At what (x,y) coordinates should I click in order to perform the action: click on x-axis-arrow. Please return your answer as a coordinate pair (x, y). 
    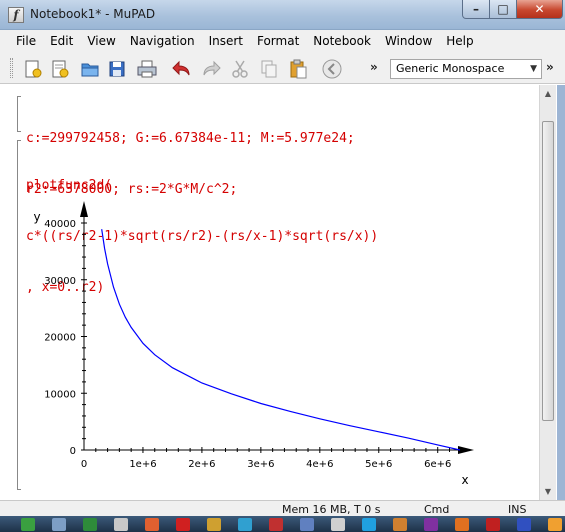
    Looking at the image, I should click on (466, 450).